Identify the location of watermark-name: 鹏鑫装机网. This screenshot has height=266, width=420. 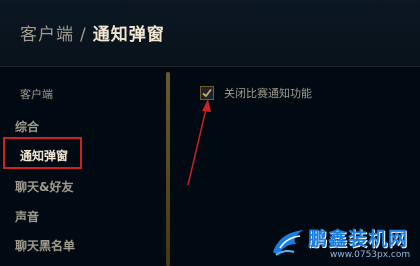
(358, 239).